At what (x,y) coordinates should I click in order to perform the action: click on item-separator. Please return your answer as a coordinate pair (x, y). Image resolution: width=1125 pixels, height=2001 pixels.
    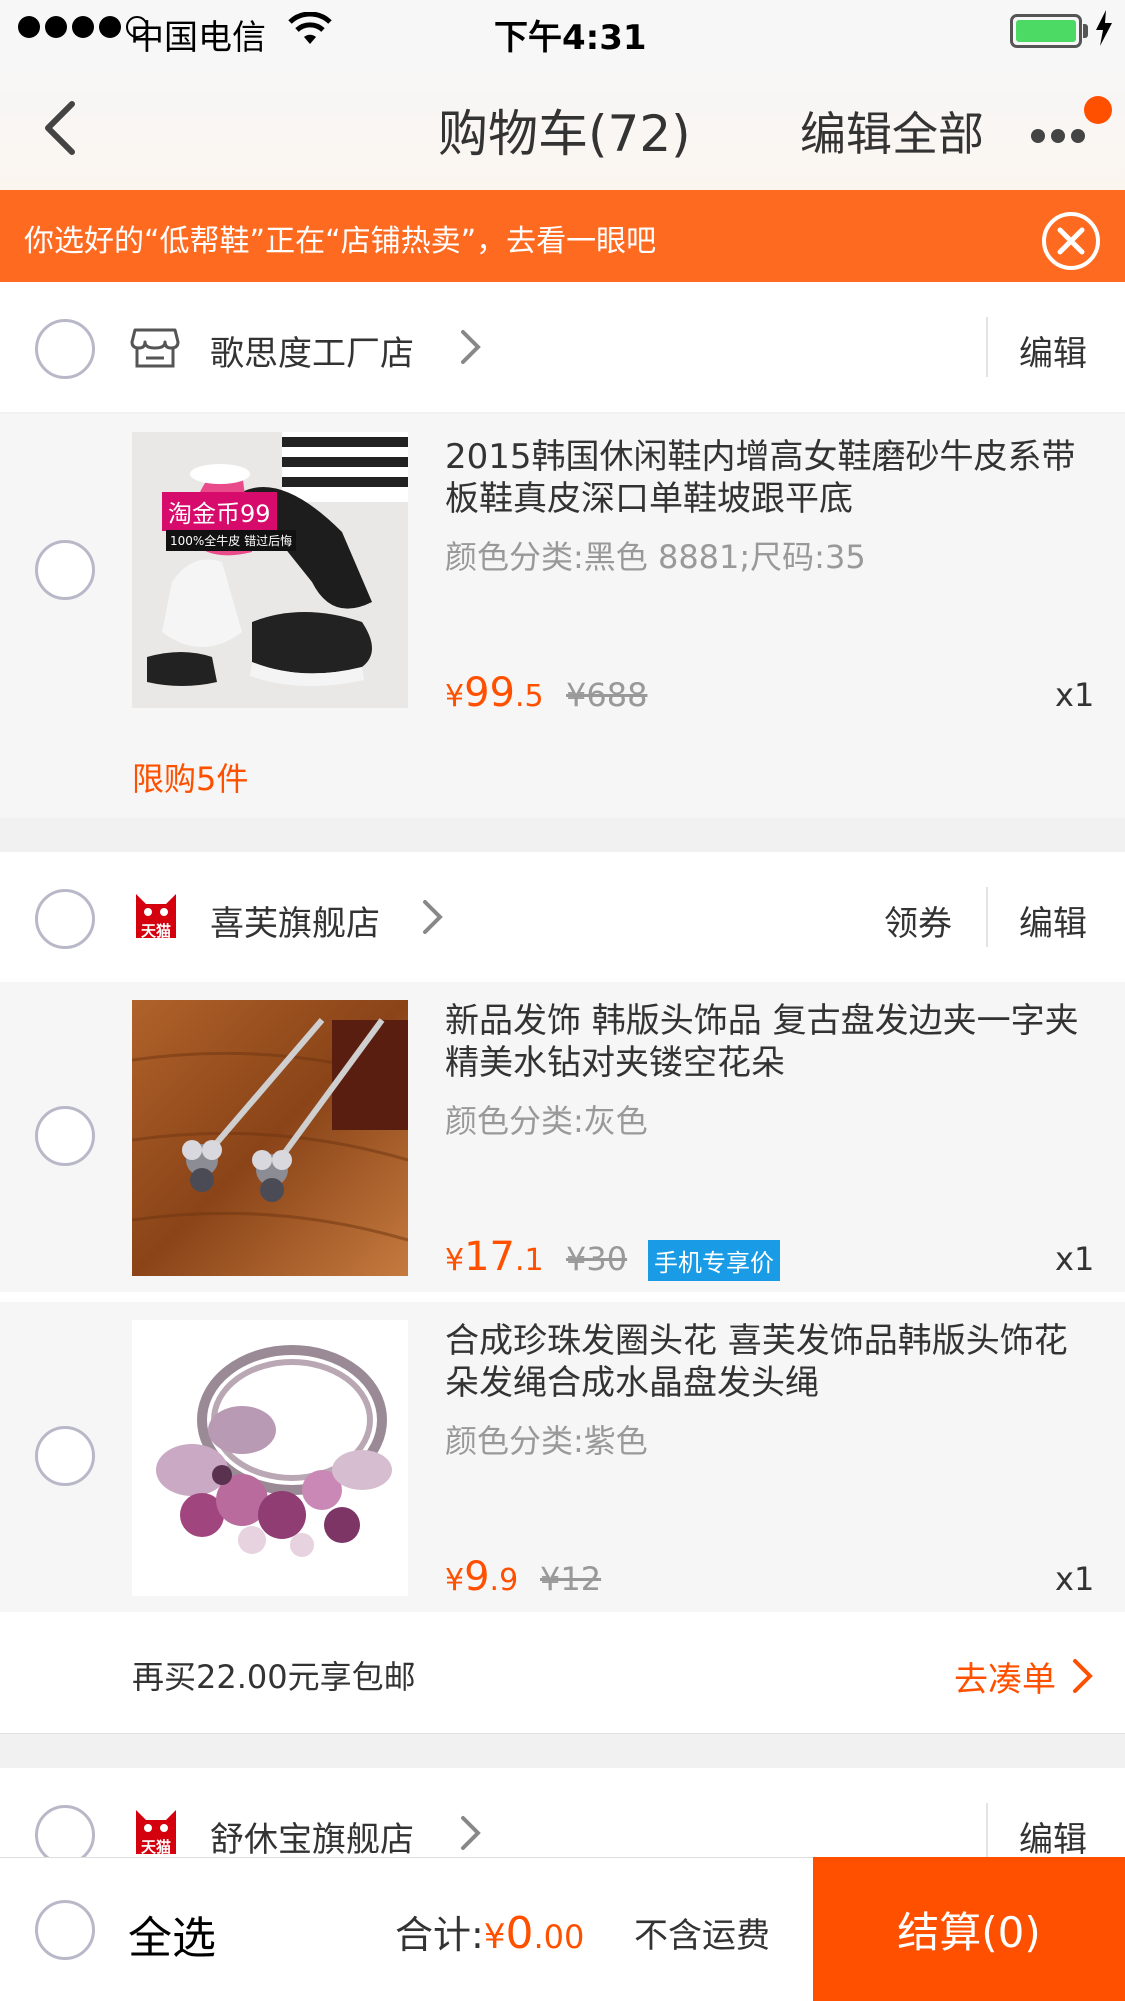
    Looking at the image, I should click on (562, 1297).